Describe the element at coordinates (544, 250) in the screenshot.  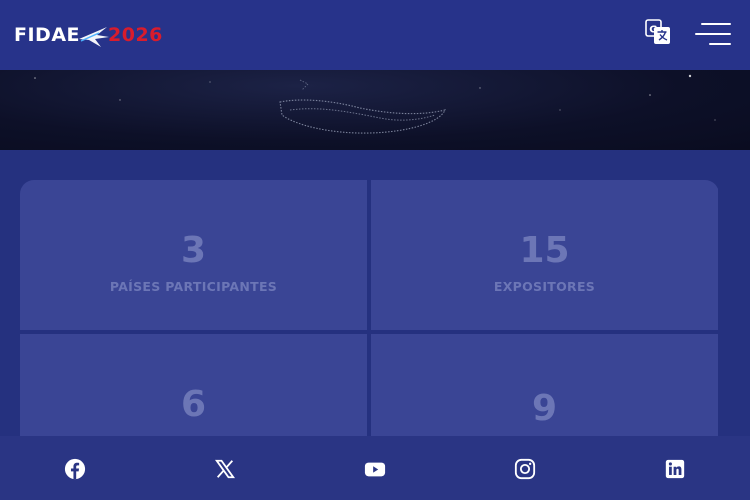
I see `stat-value-exhibitors: 15` at that location.